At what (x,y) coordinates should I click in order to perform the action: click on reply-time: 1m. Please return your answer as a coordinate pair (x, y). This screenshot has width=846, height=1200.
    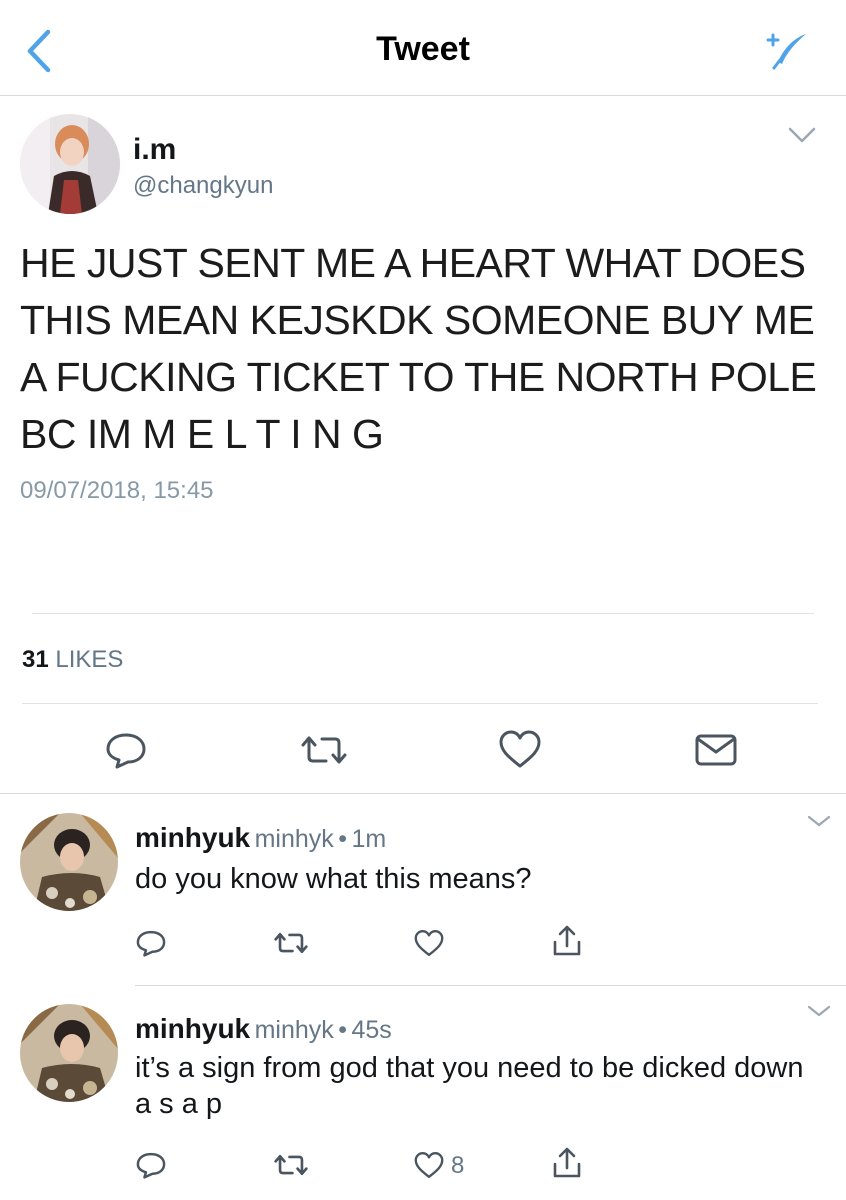
    Looking at the image, I should click on (369, 839).